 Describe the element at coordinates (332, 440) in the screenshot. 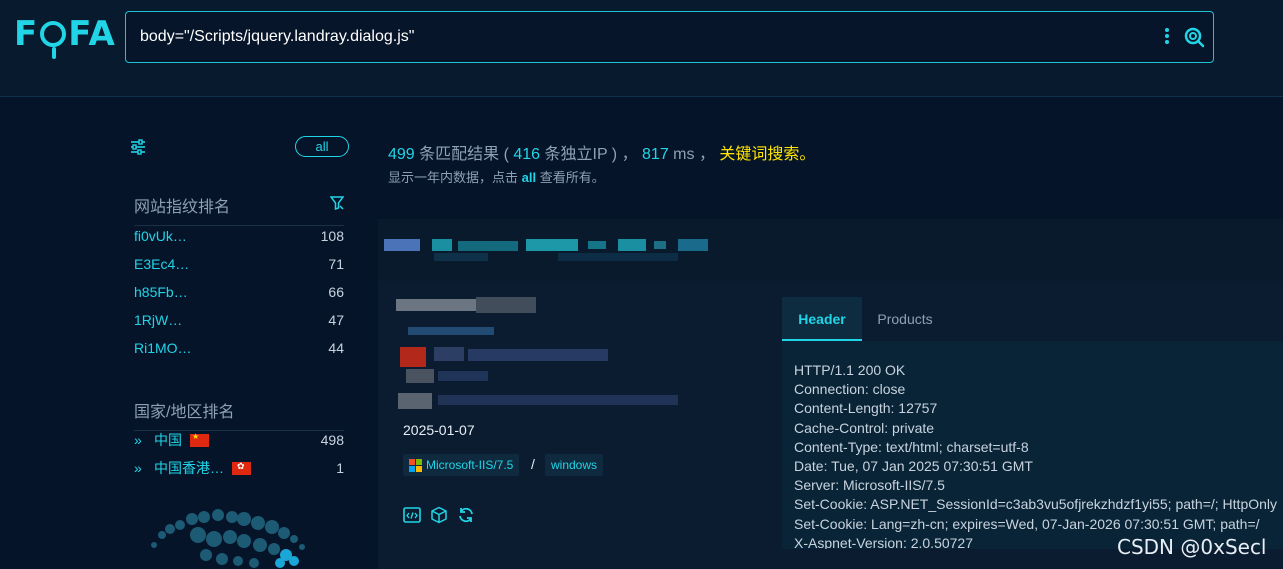

I see `country-count: 498` at that location.